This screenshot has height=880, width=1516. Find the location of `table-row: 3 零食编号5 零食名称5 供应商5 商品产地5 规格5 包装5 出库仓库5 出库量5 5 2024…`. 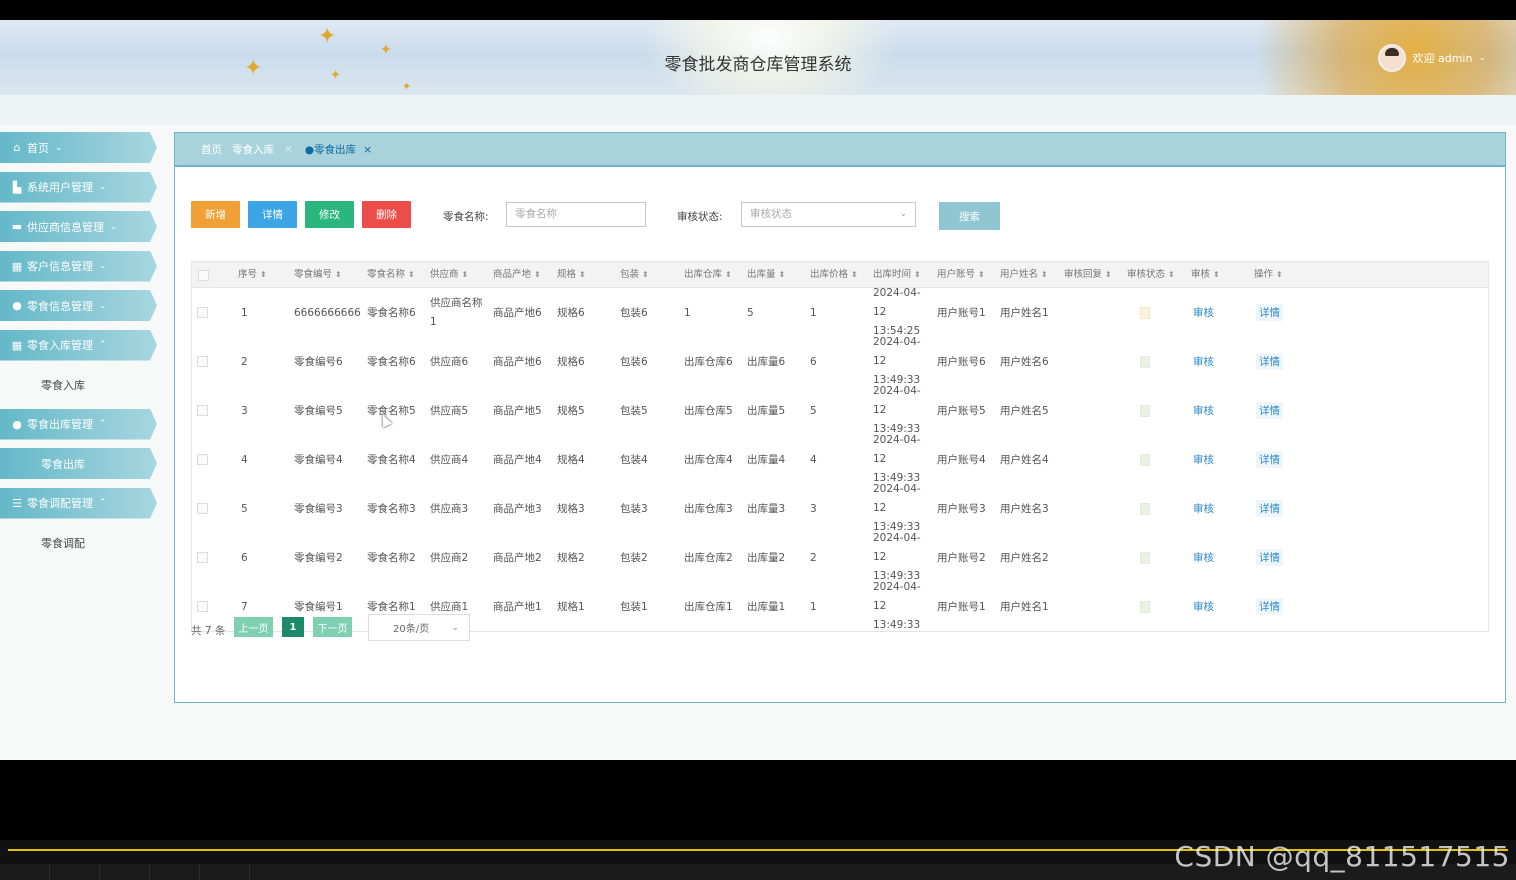

table-row: 3 零食编号5 零食名称5 供应商5 商品产地5 规格5 包装5 出库仓库5 出库量5 5 2024… is located at coordinates (840, 410).